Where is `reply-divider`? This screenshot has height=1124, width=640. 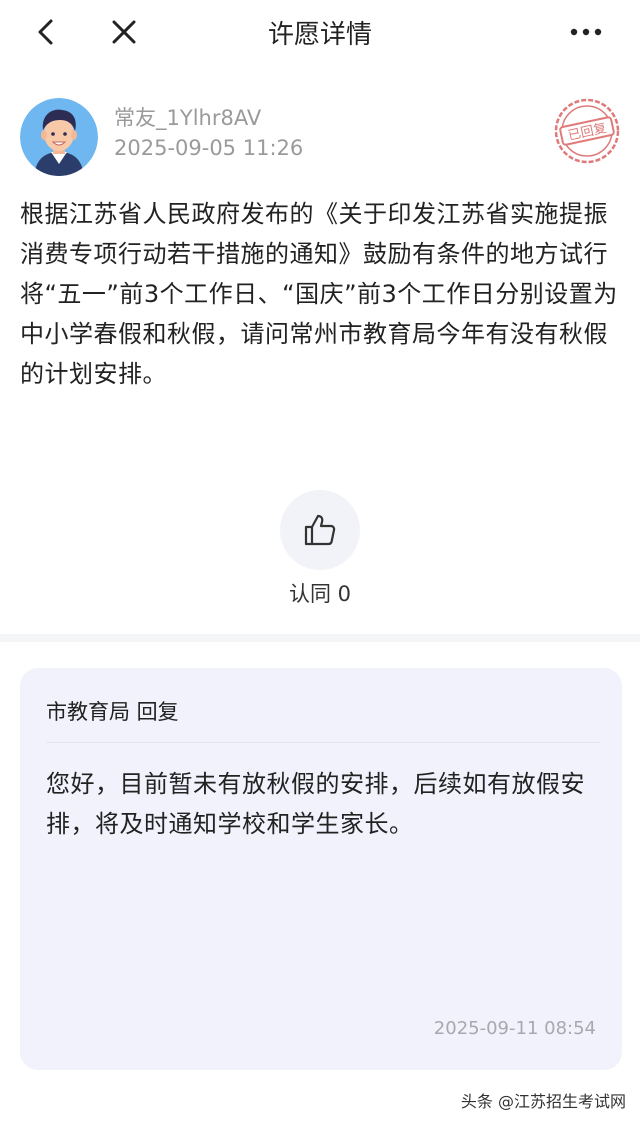
reply-divider is located at coordinates (323, 742).